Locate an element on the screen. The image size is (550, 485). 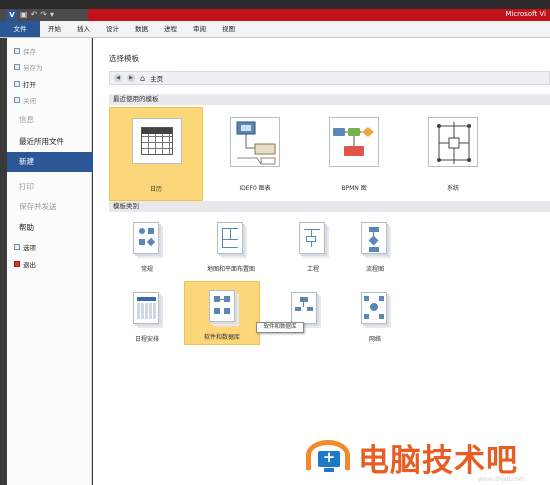
recent-templates-header: 最近使用的模板 is located at coordinates (329, 99).